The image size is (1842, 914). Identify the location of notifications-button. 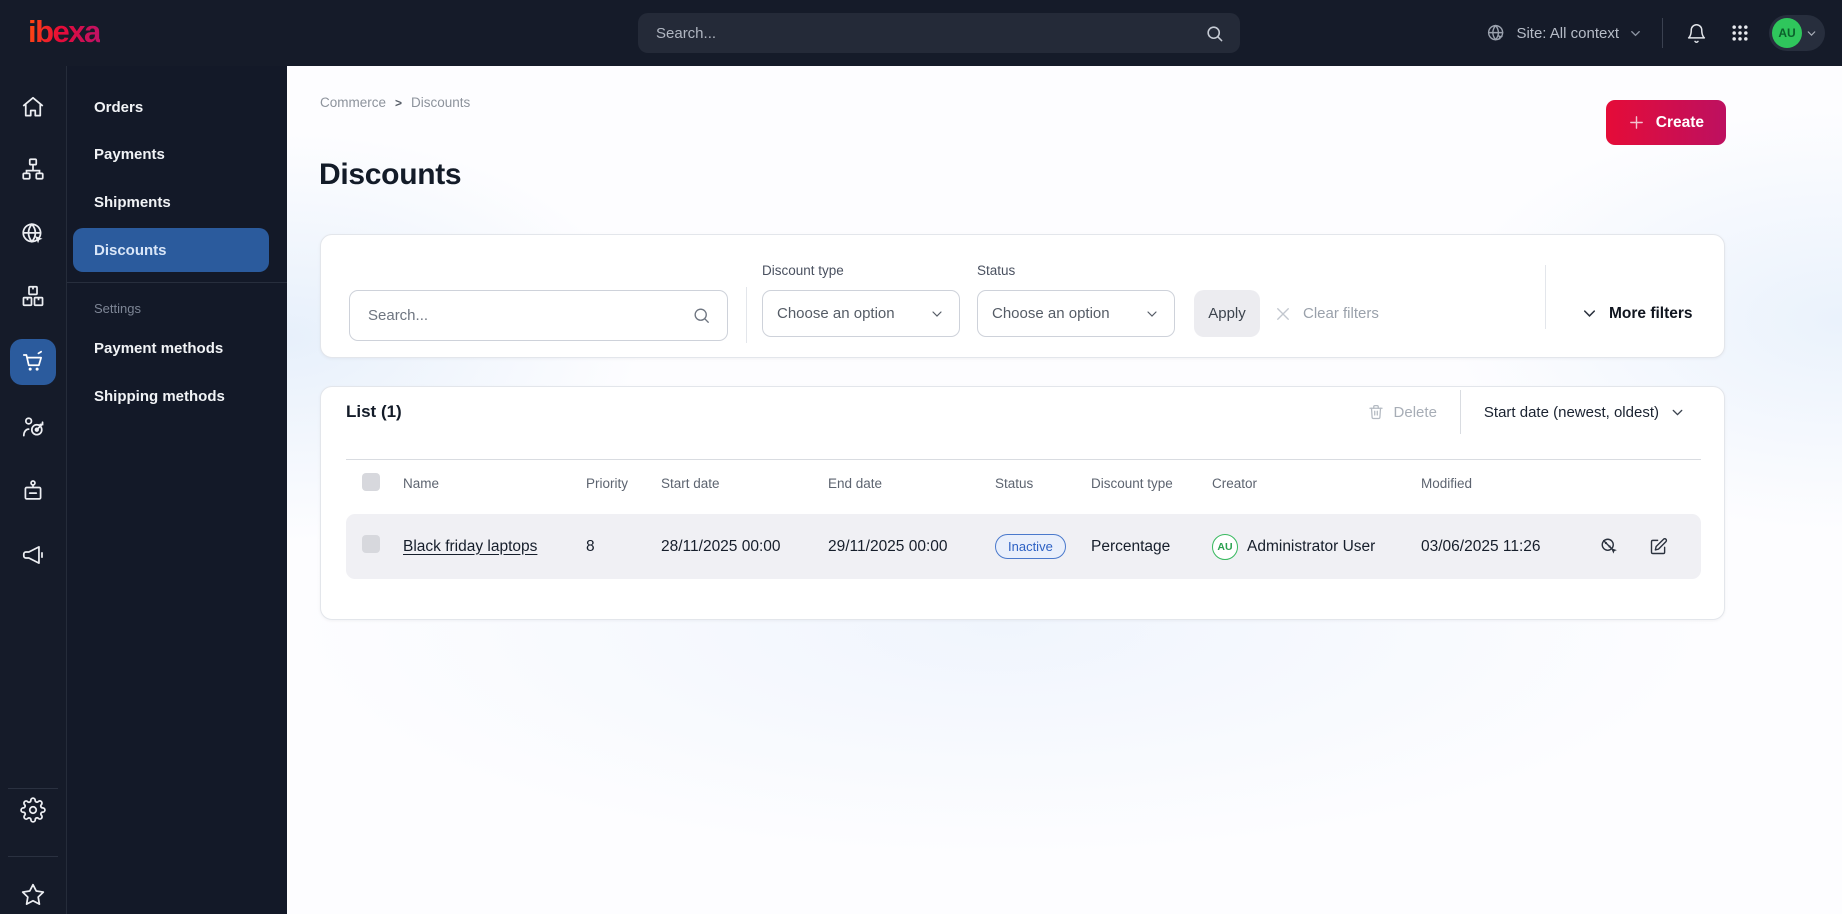
(1696, 33).